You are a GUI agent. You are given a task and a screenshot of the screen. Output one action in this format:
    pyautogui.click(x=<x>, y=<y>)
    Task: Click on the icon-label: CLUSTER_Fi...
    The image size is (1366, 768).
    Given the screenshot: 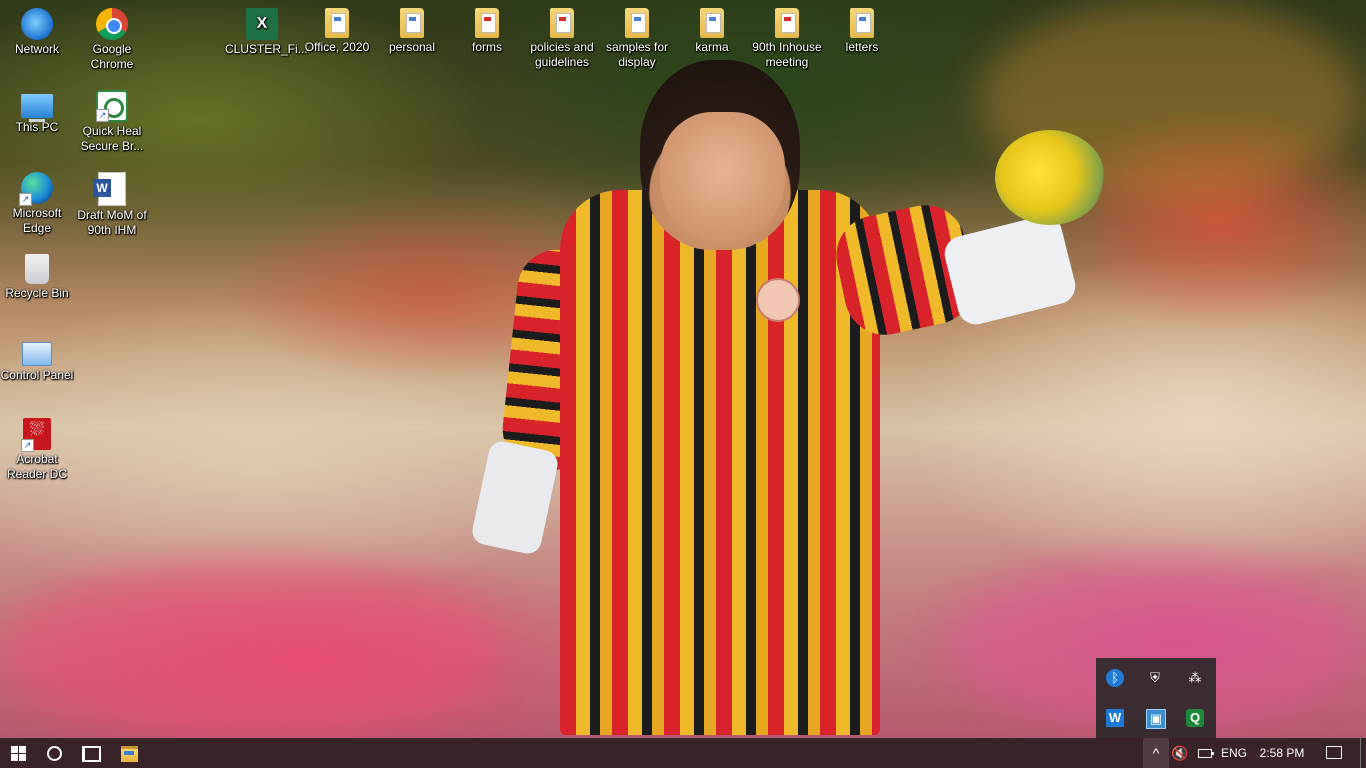 What is the action you would take?
    pyautogui.click(x=266, y=49)
    